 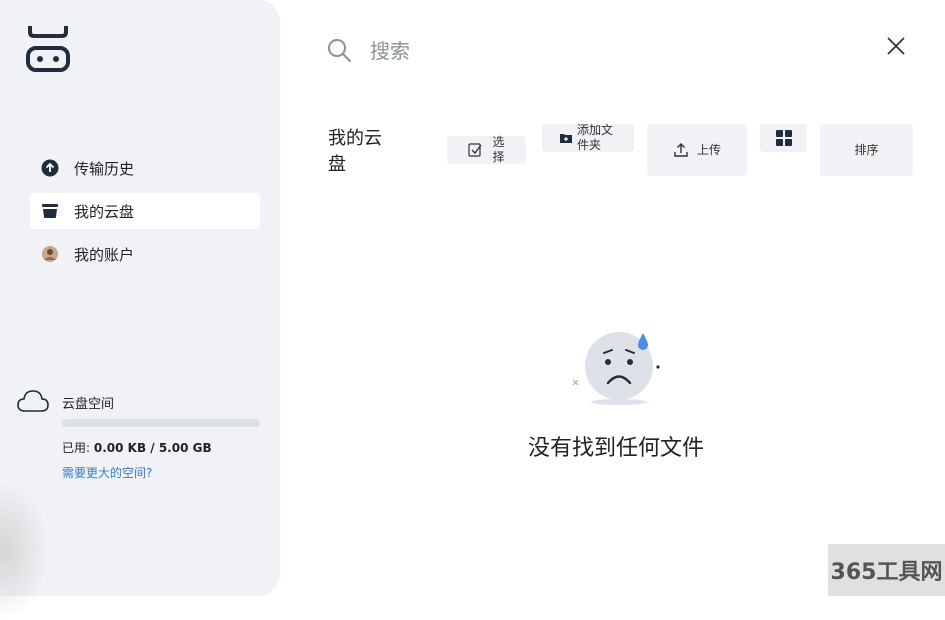 What do you see at coordinates (145, 168) in the screenshot?
I see `sidebar-item-transfer-history: 传输历史` at bounding box center [145, 168].